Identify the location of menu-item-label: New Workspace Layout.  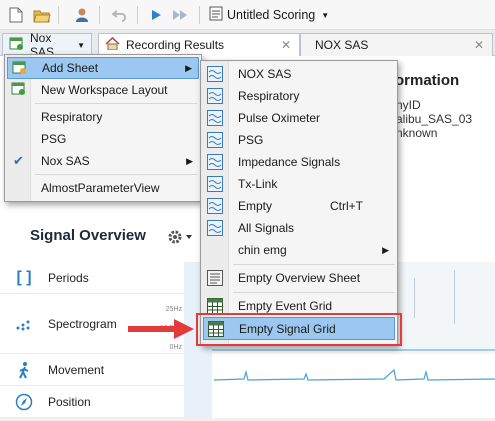
(104, 90).